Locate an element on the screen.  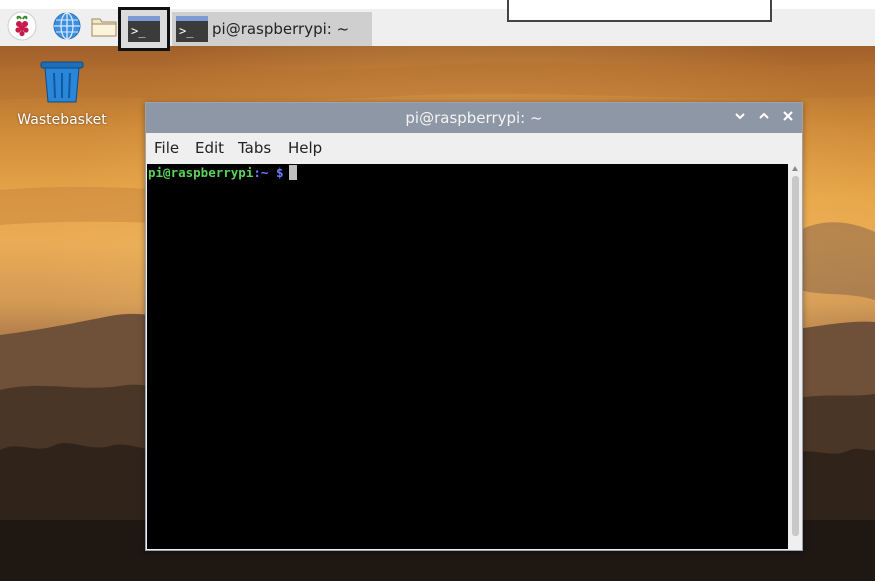
raspberry-icon is located at coordinates (22, 28).